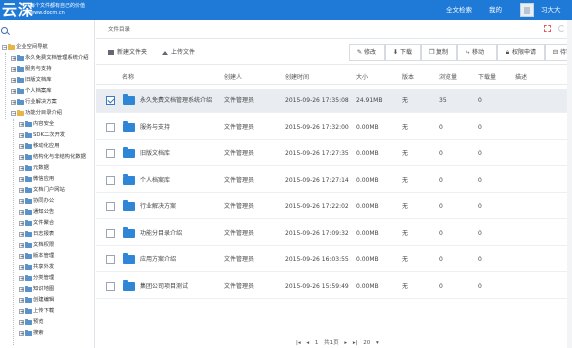 The width and height of the screenshot is (572, 348). I want to click on full-text-search-link: 全文检索, so click(459, 10).